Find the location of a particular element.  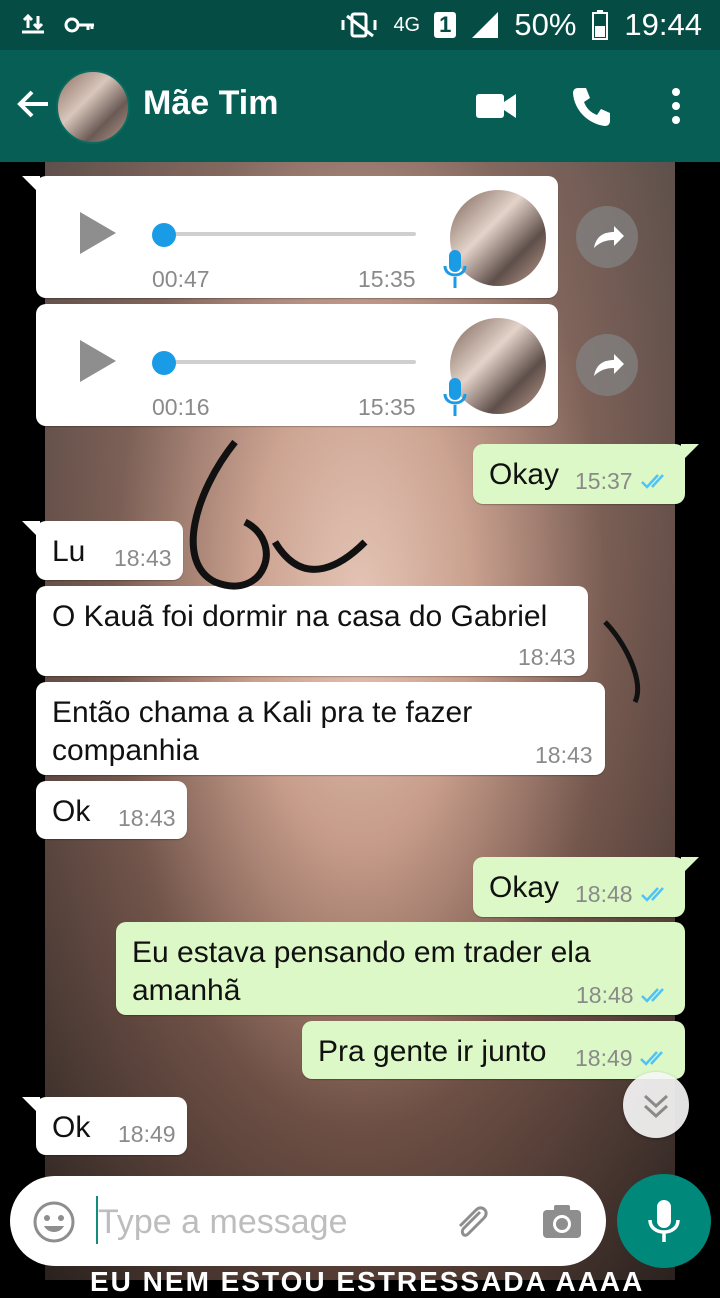

wallpaper-scribble is located at coordinates (415, 571).